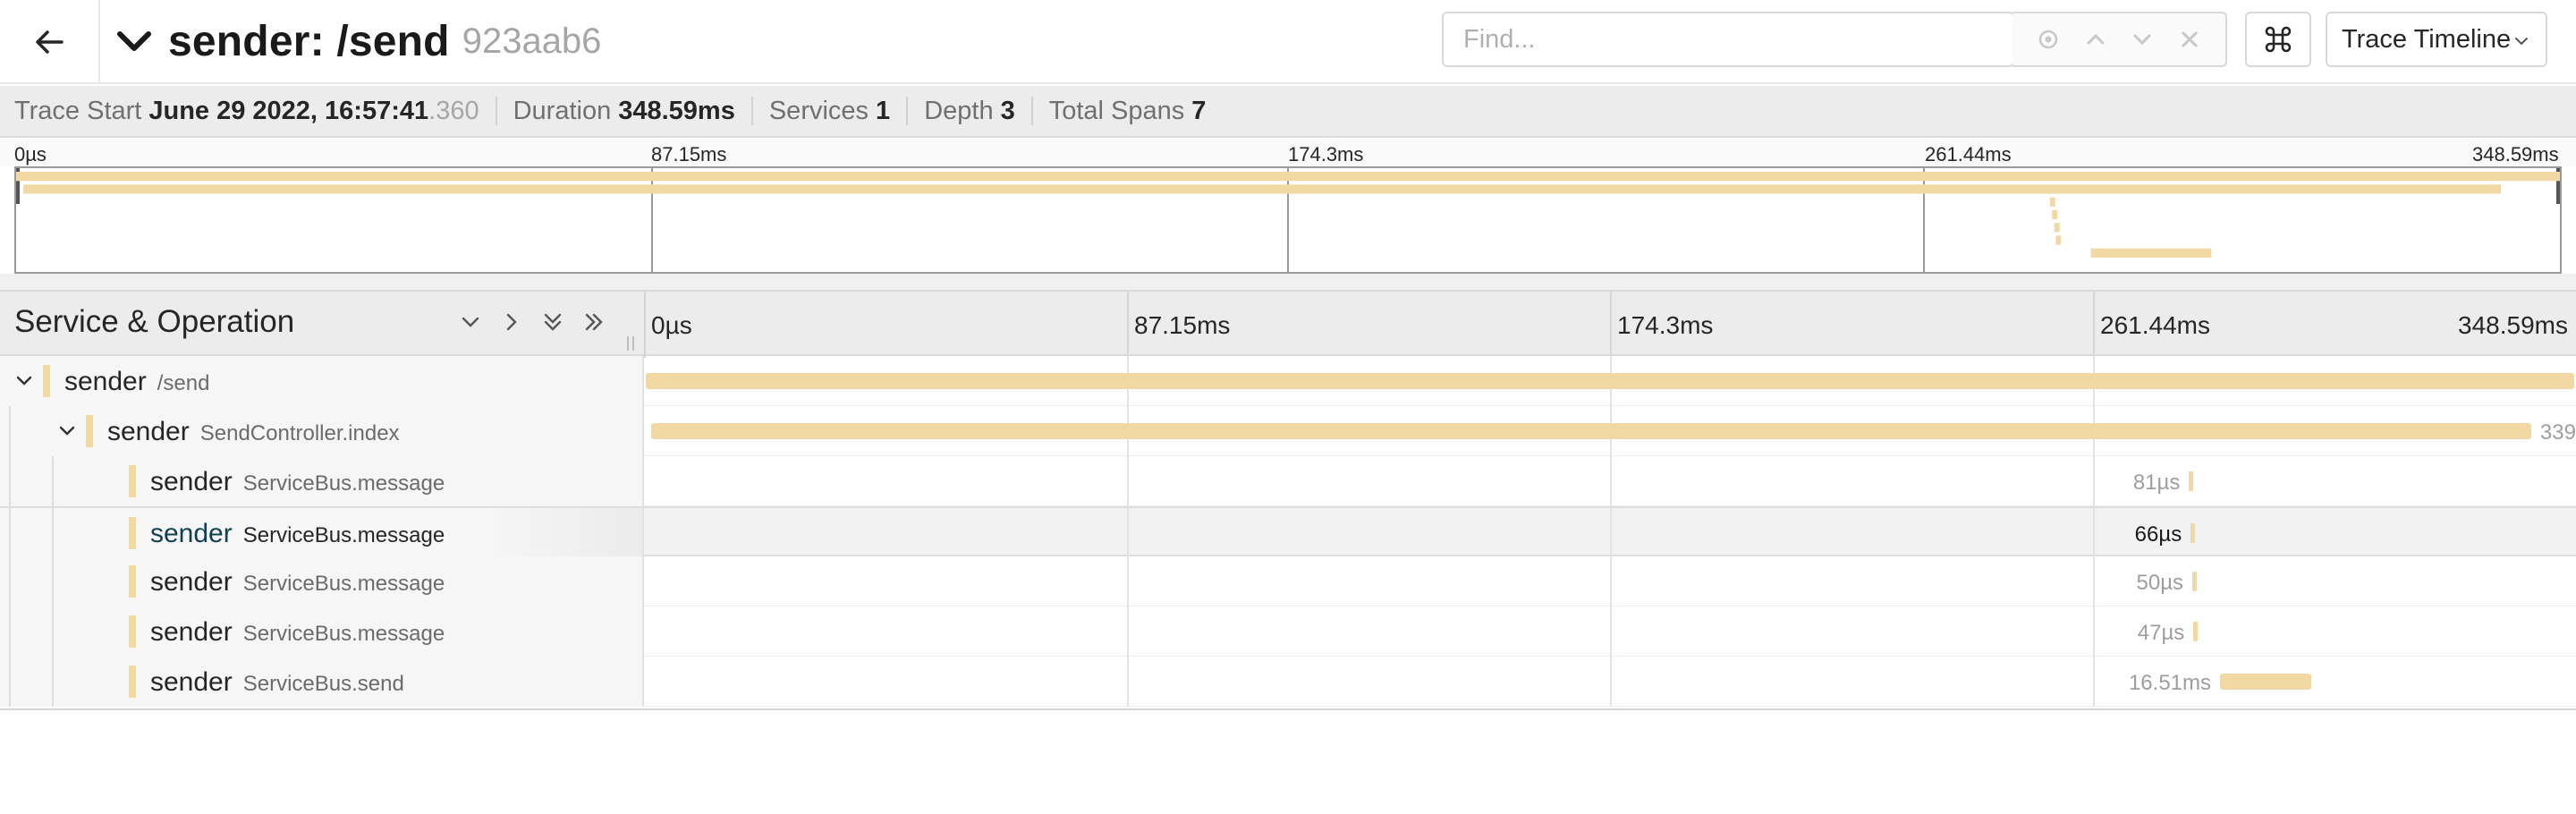 The height and width of the screenshot is (814, 2576). What do you see at coordinates (1116, 111) in the screenshot?
I see `total-spans-label: Total Spans` at bounding box center [1116, 111].